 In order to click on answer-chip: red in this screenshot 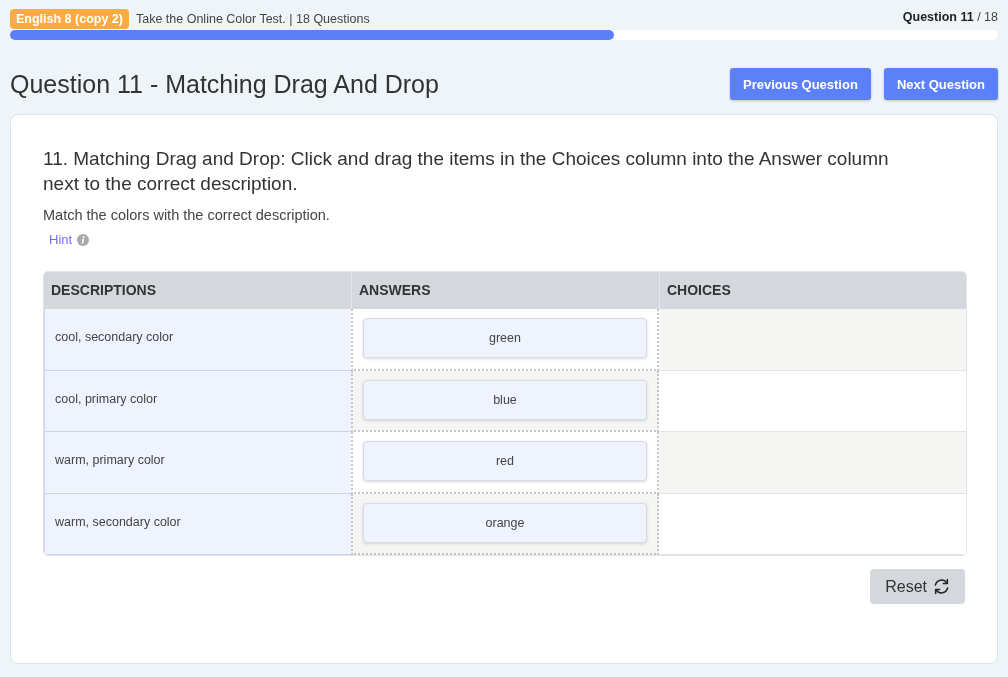, I will do `click(505, 461)`.